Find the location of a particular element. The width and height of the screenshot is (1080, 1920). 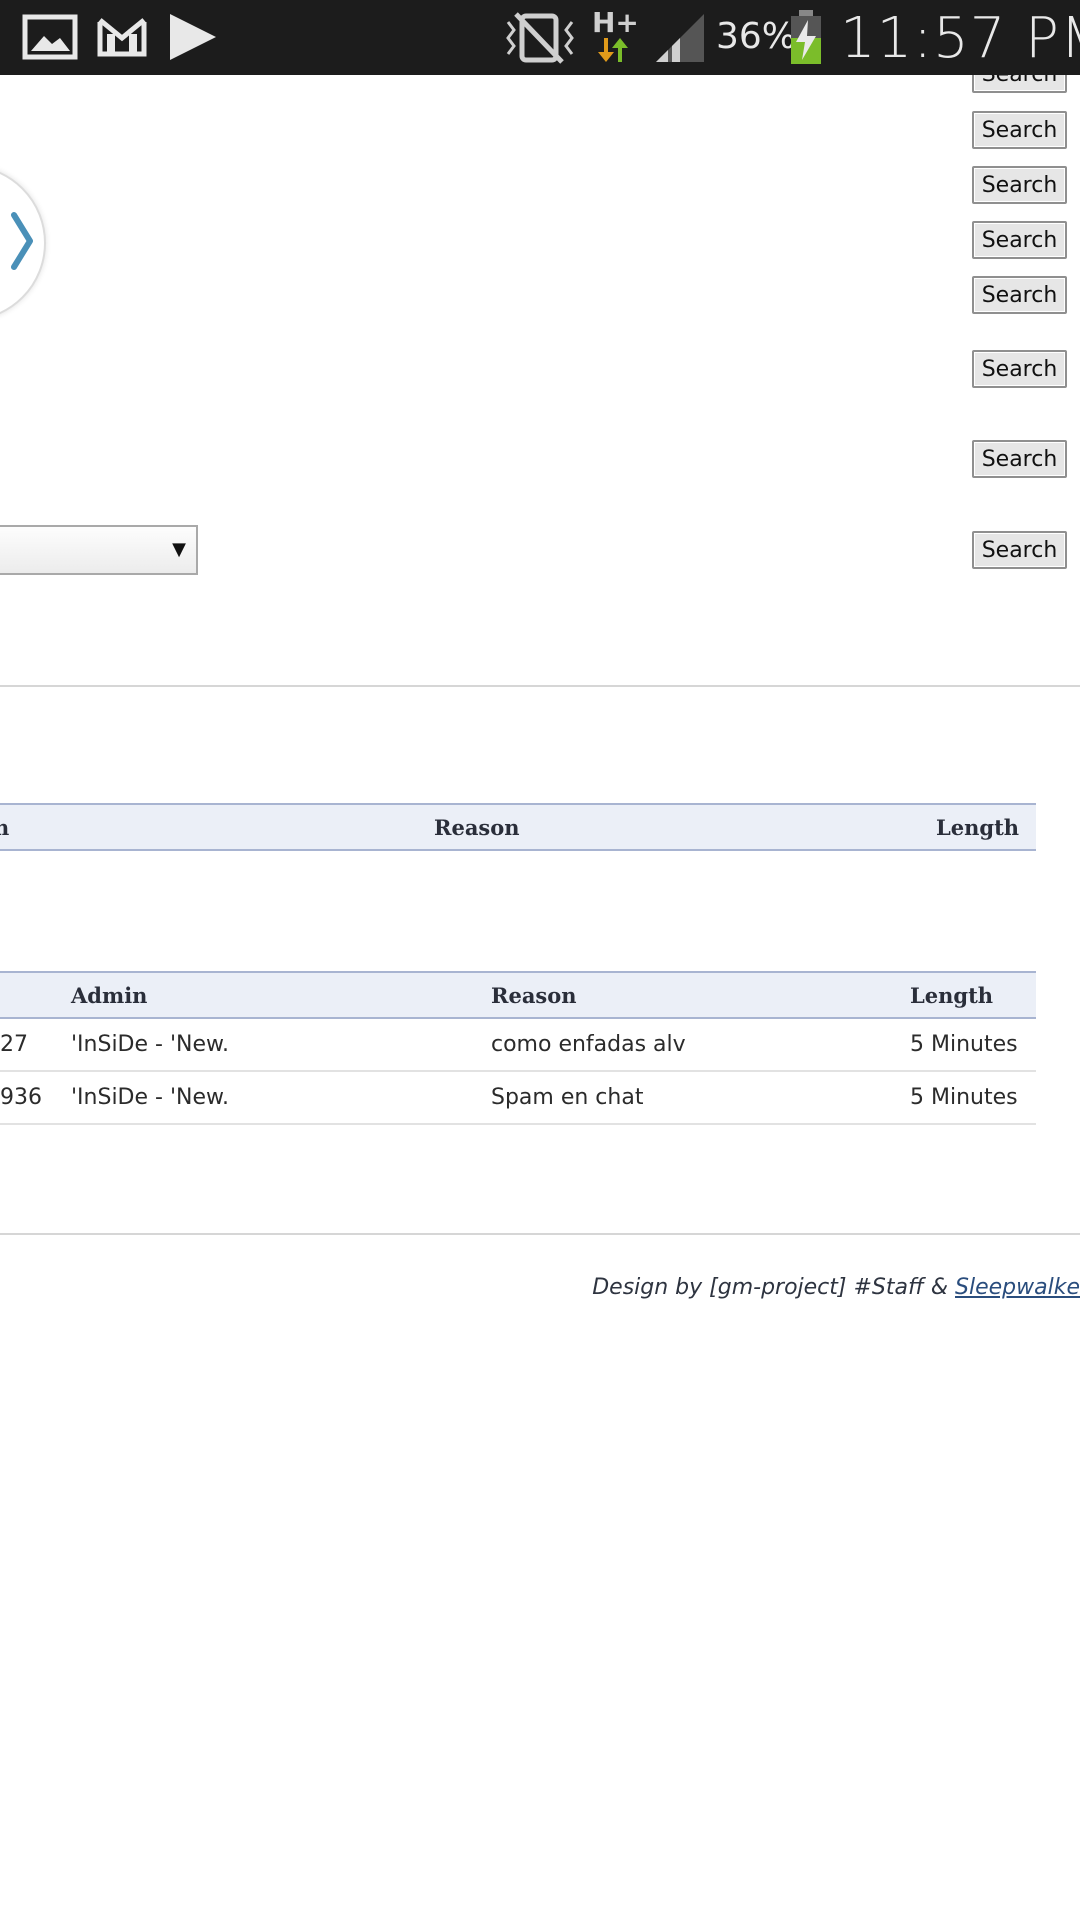

battery-charging-icon is located at coordinates (806, 37).